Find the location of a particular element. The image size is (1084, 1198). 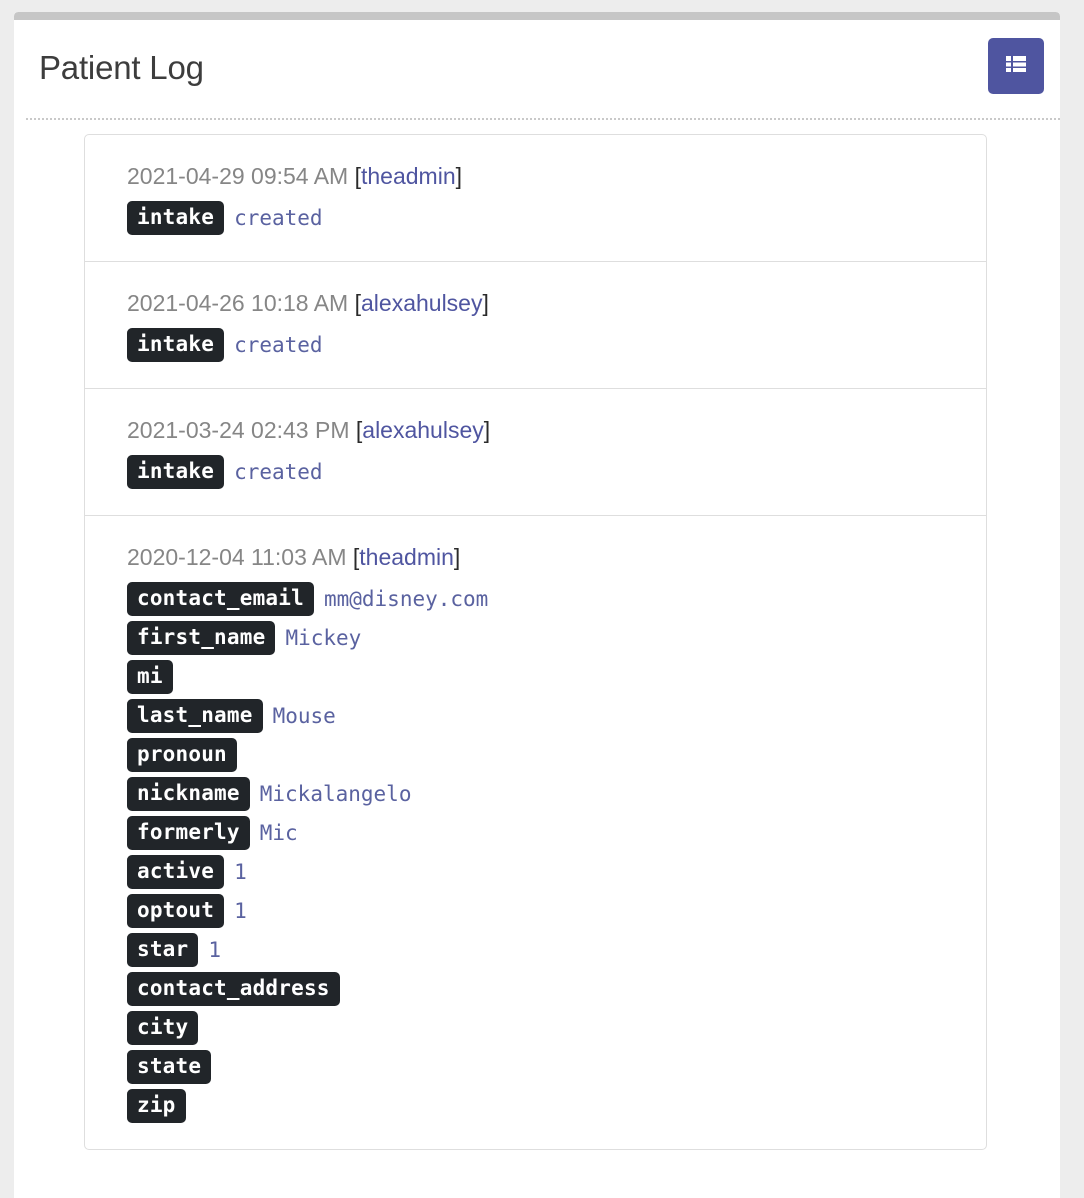

log-entry-timestamp: 2020-12-04 11:03 AM is located at coordinates (237, 557).